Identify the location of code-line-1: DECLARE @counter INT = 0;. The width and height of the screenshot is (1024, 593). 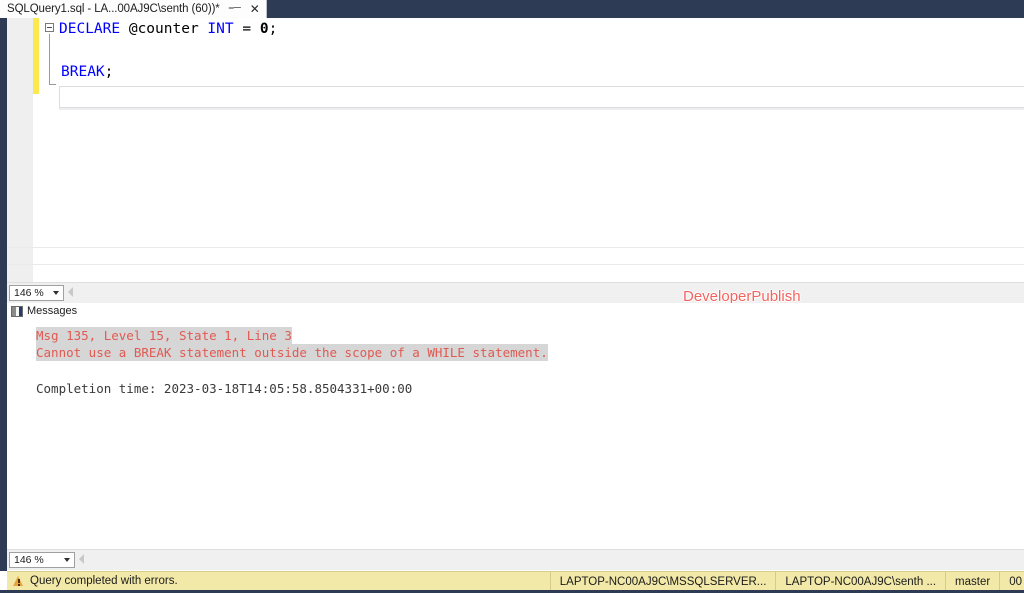
(168, 29).